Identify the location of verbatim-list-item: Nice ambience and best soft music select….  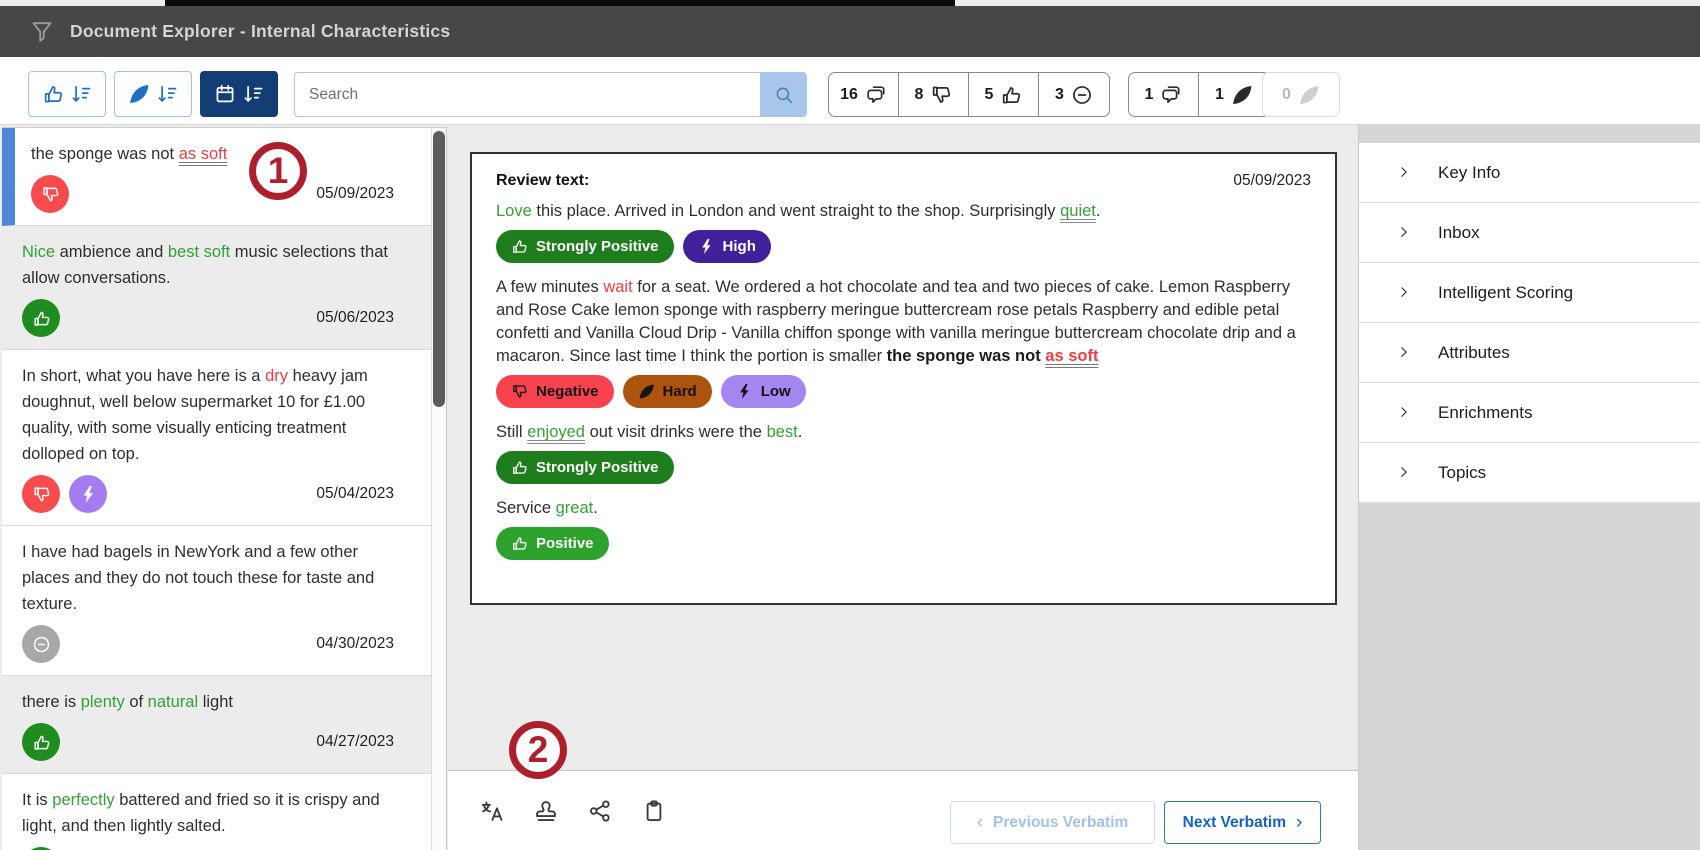
(224, 288).